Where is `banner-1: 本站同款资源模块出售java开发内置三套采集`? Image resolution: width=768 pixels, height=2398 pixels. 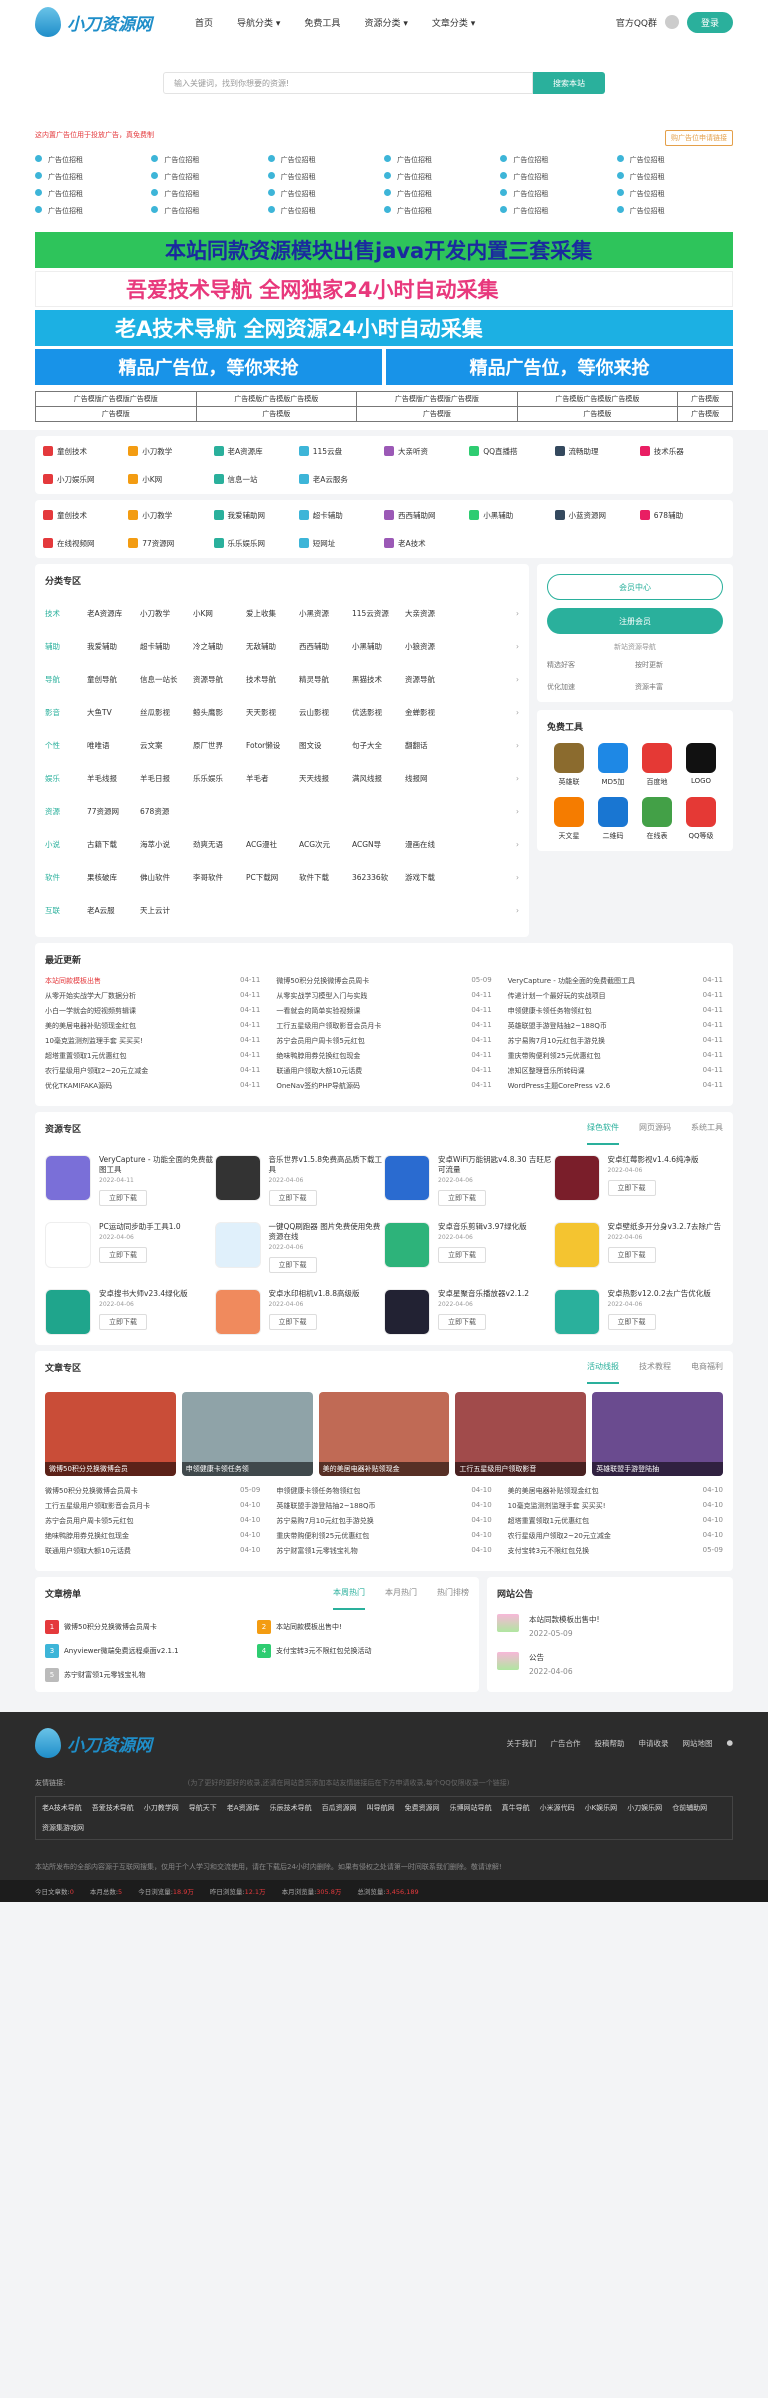 banner-1: 本站同款资源模块出售java开发内置三套采集 is located at coordinates (384, 250).